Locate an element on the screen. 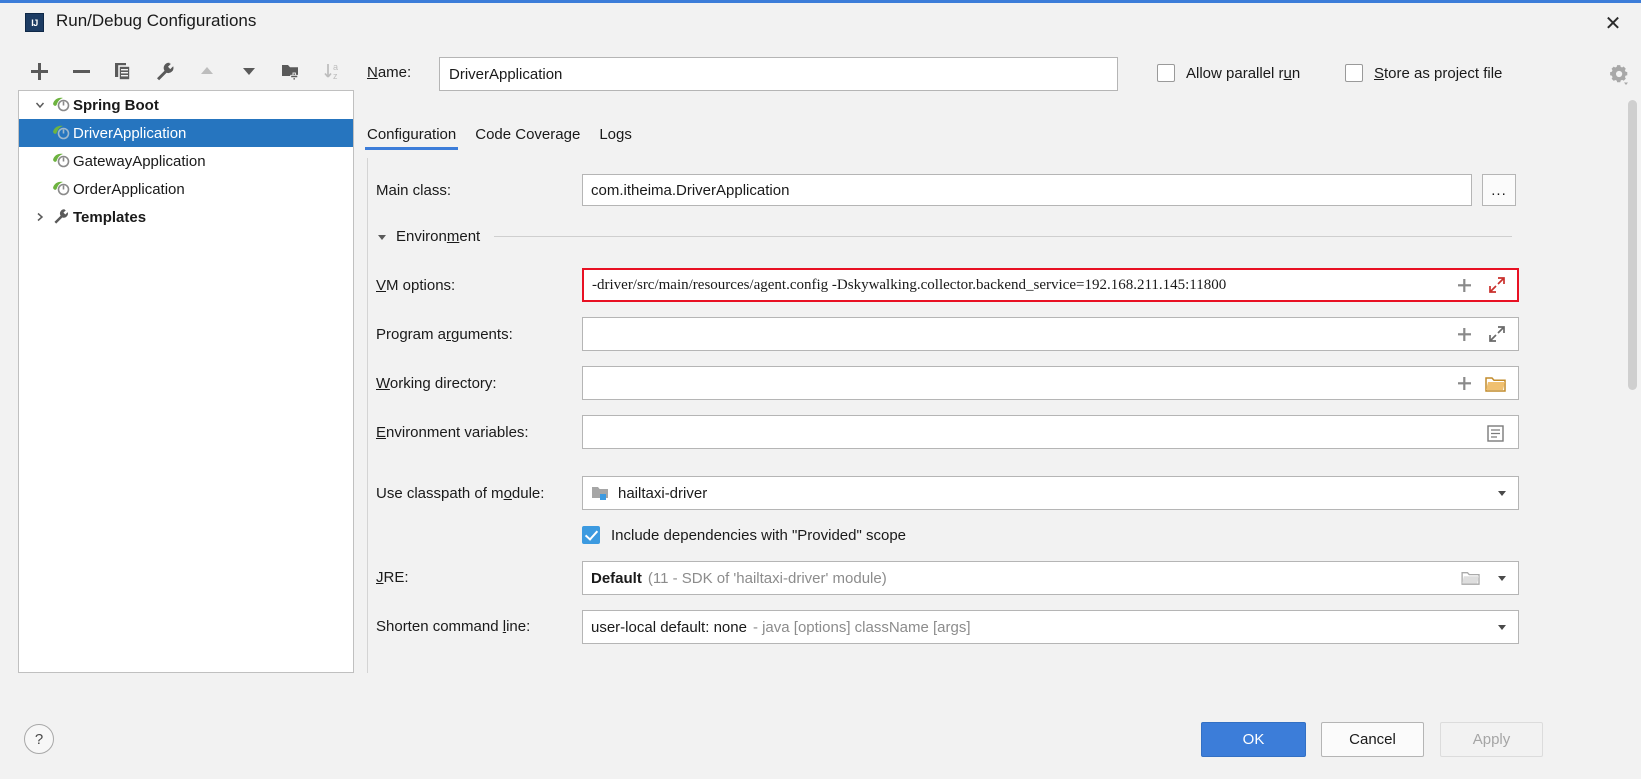 The height and width of the screenshot is (779, 1641). classpath-module-dropdown: hailtaxi-driver is located at coordinates (1050, 493).